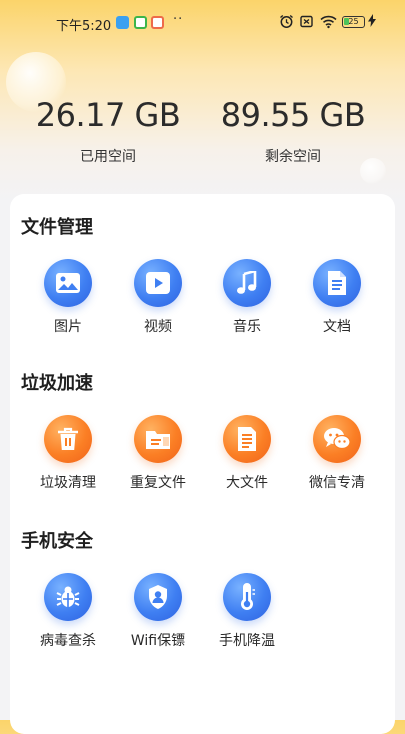 The width and height of the screenshot is (405, 734). I want to click on music-button: 音乐, so click(247, 297).